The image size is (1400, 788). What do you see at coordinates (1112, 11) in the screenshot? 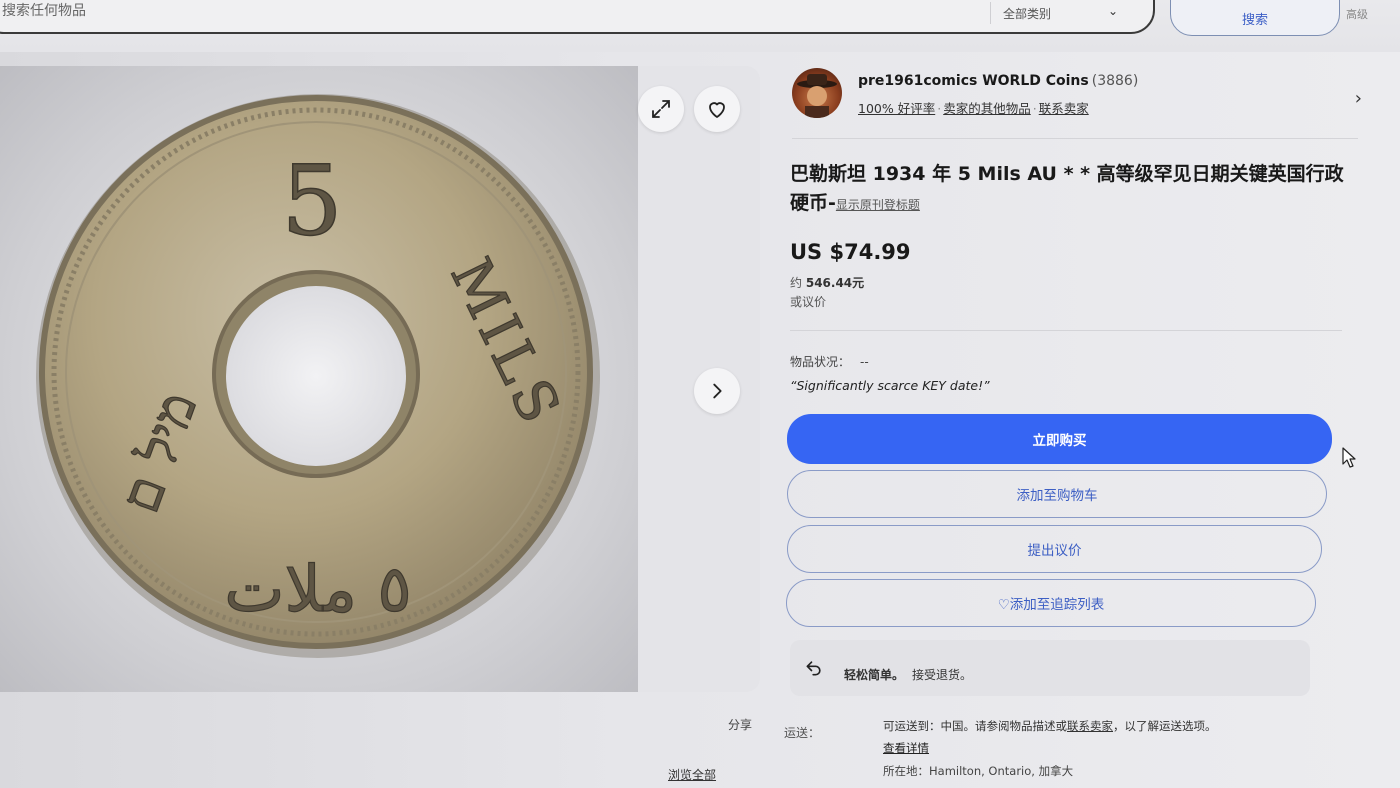
I see `chevron-down-icon: ⌄` at bounding box center [1112, 11].